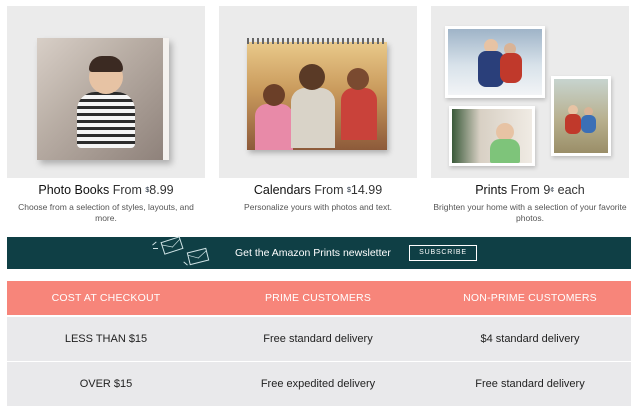 This screenshot has width=636, height=410. What do you see at coordinates (366, 190) in the screenshot?
I see `product-price: 14.99` at bounding box center [366, 190].